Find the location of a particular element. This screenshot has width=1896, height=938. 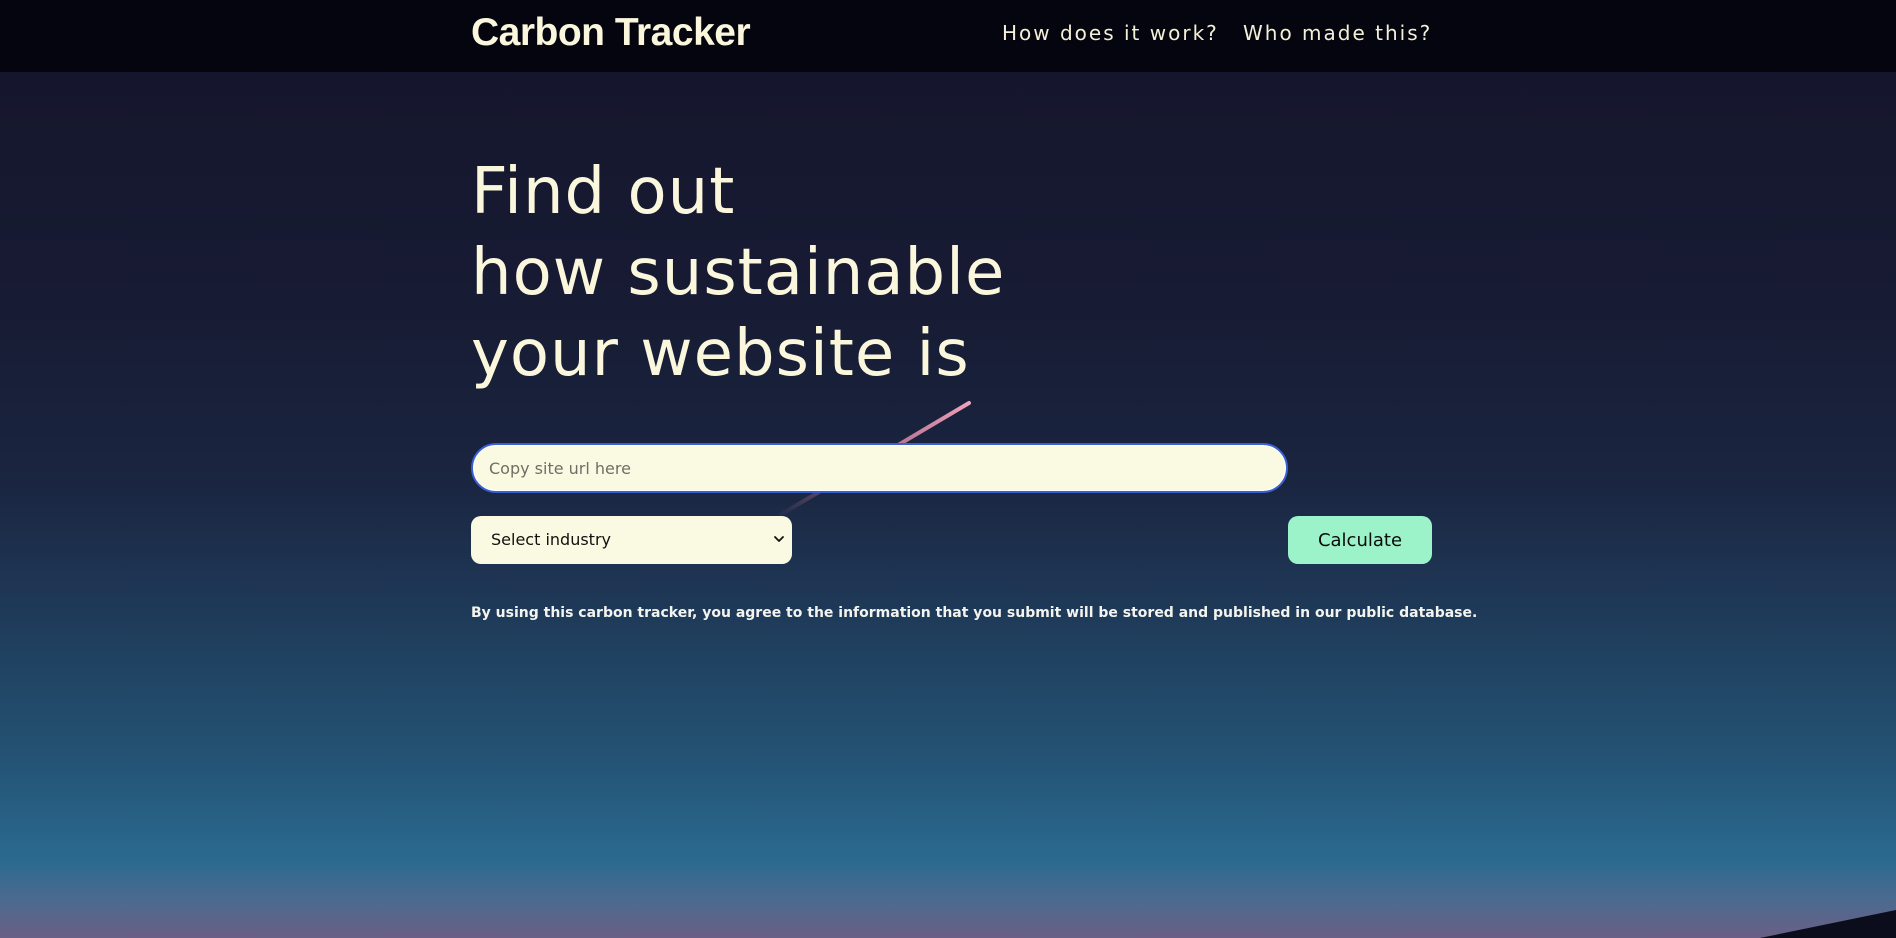

decorative-corner-shape is located at coordinates (1828, 924).